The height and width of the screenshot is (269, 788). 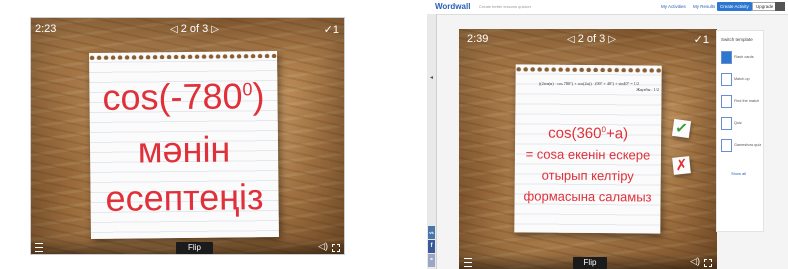 I want to click on upgrade-button: Upgrade, so click(x=765, y=6).